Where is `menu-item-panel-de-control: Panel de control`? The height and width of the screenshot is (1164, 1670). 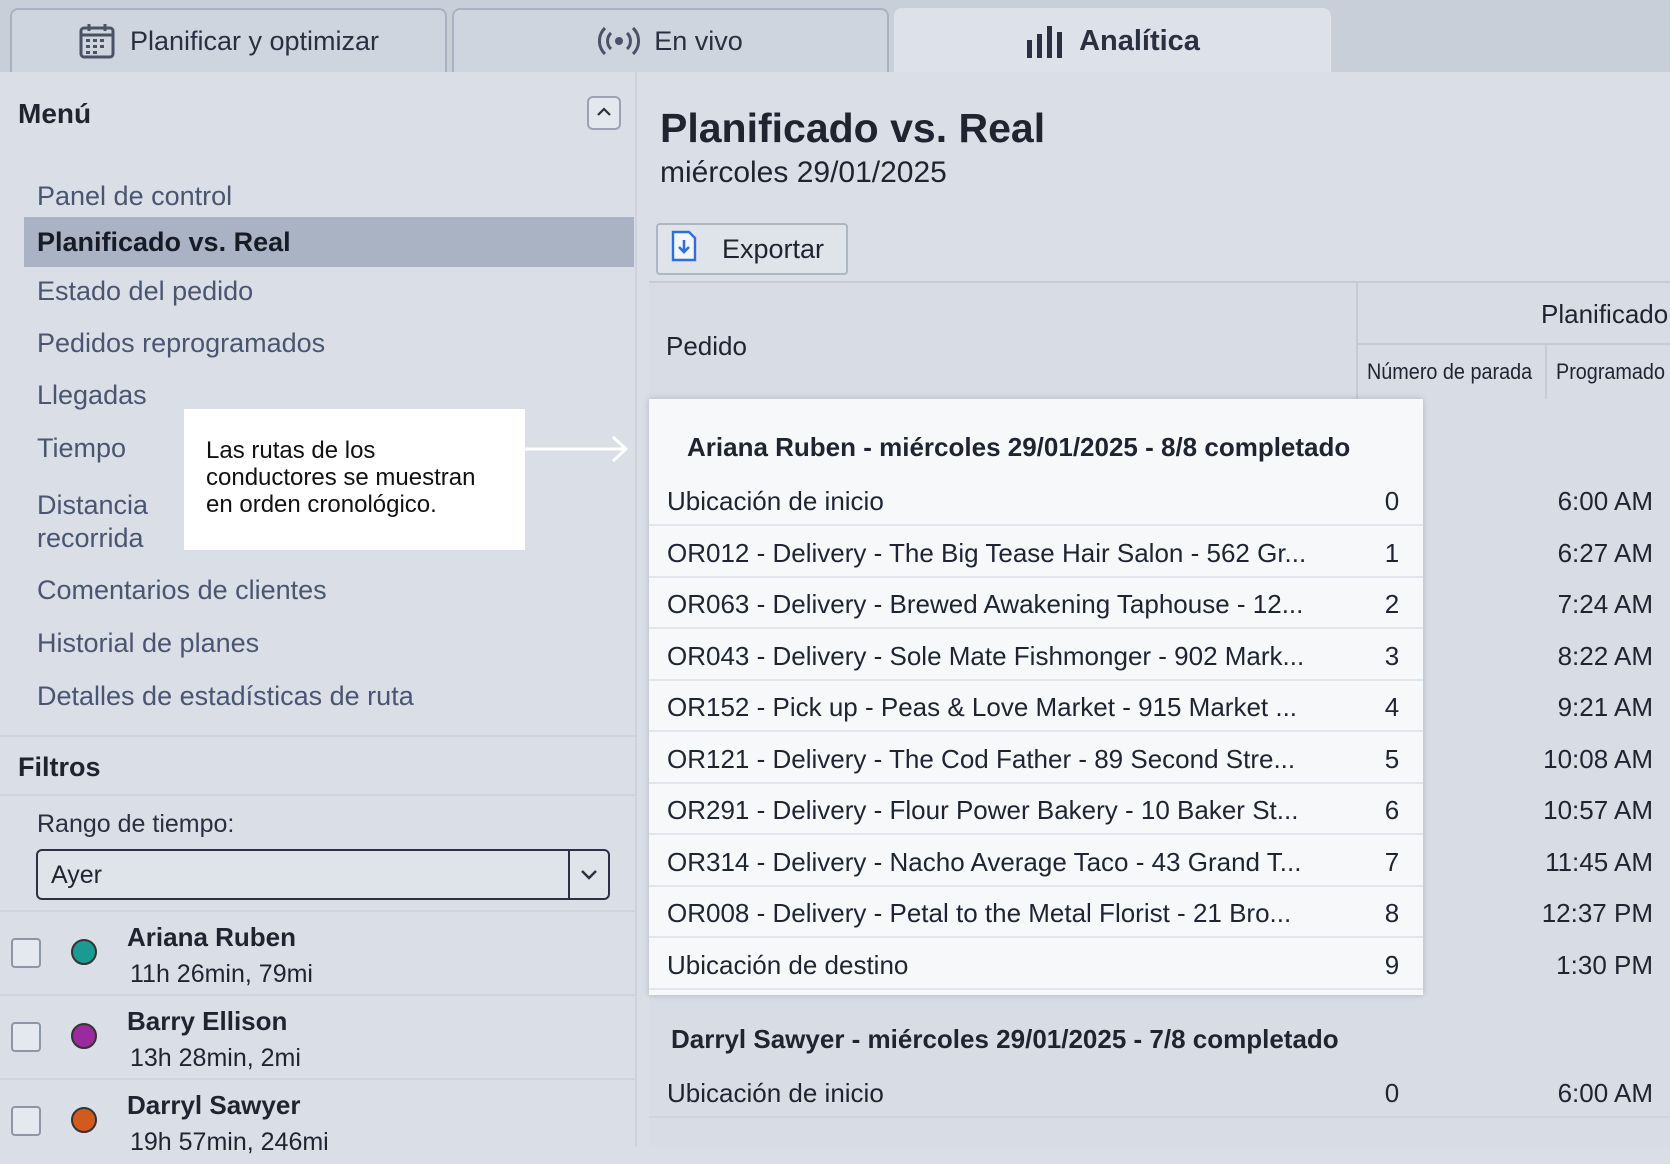
menu-item-panel-de-control: Panel de control is located at coordinates (134, 196).